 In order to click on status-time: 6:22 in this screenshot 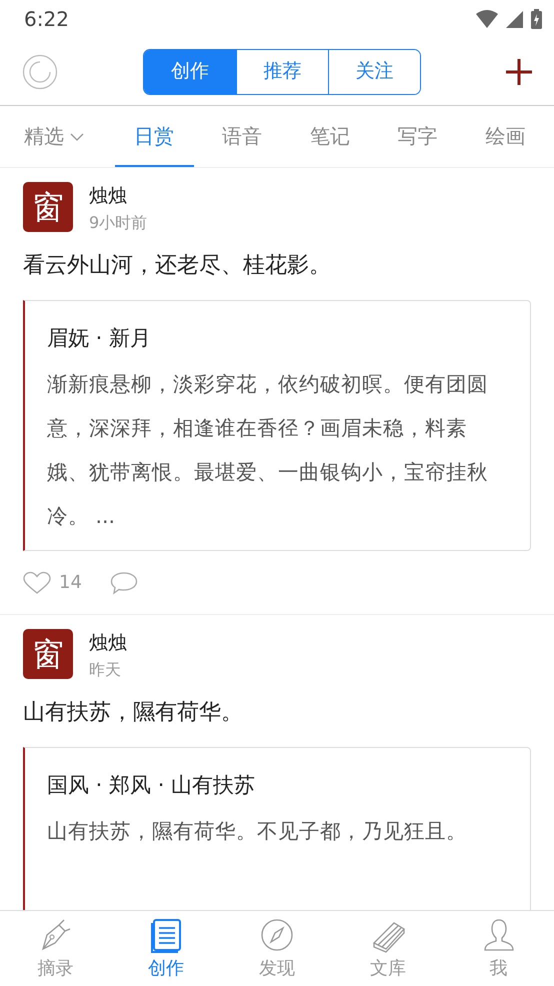, I will do `click(46, 19)`.